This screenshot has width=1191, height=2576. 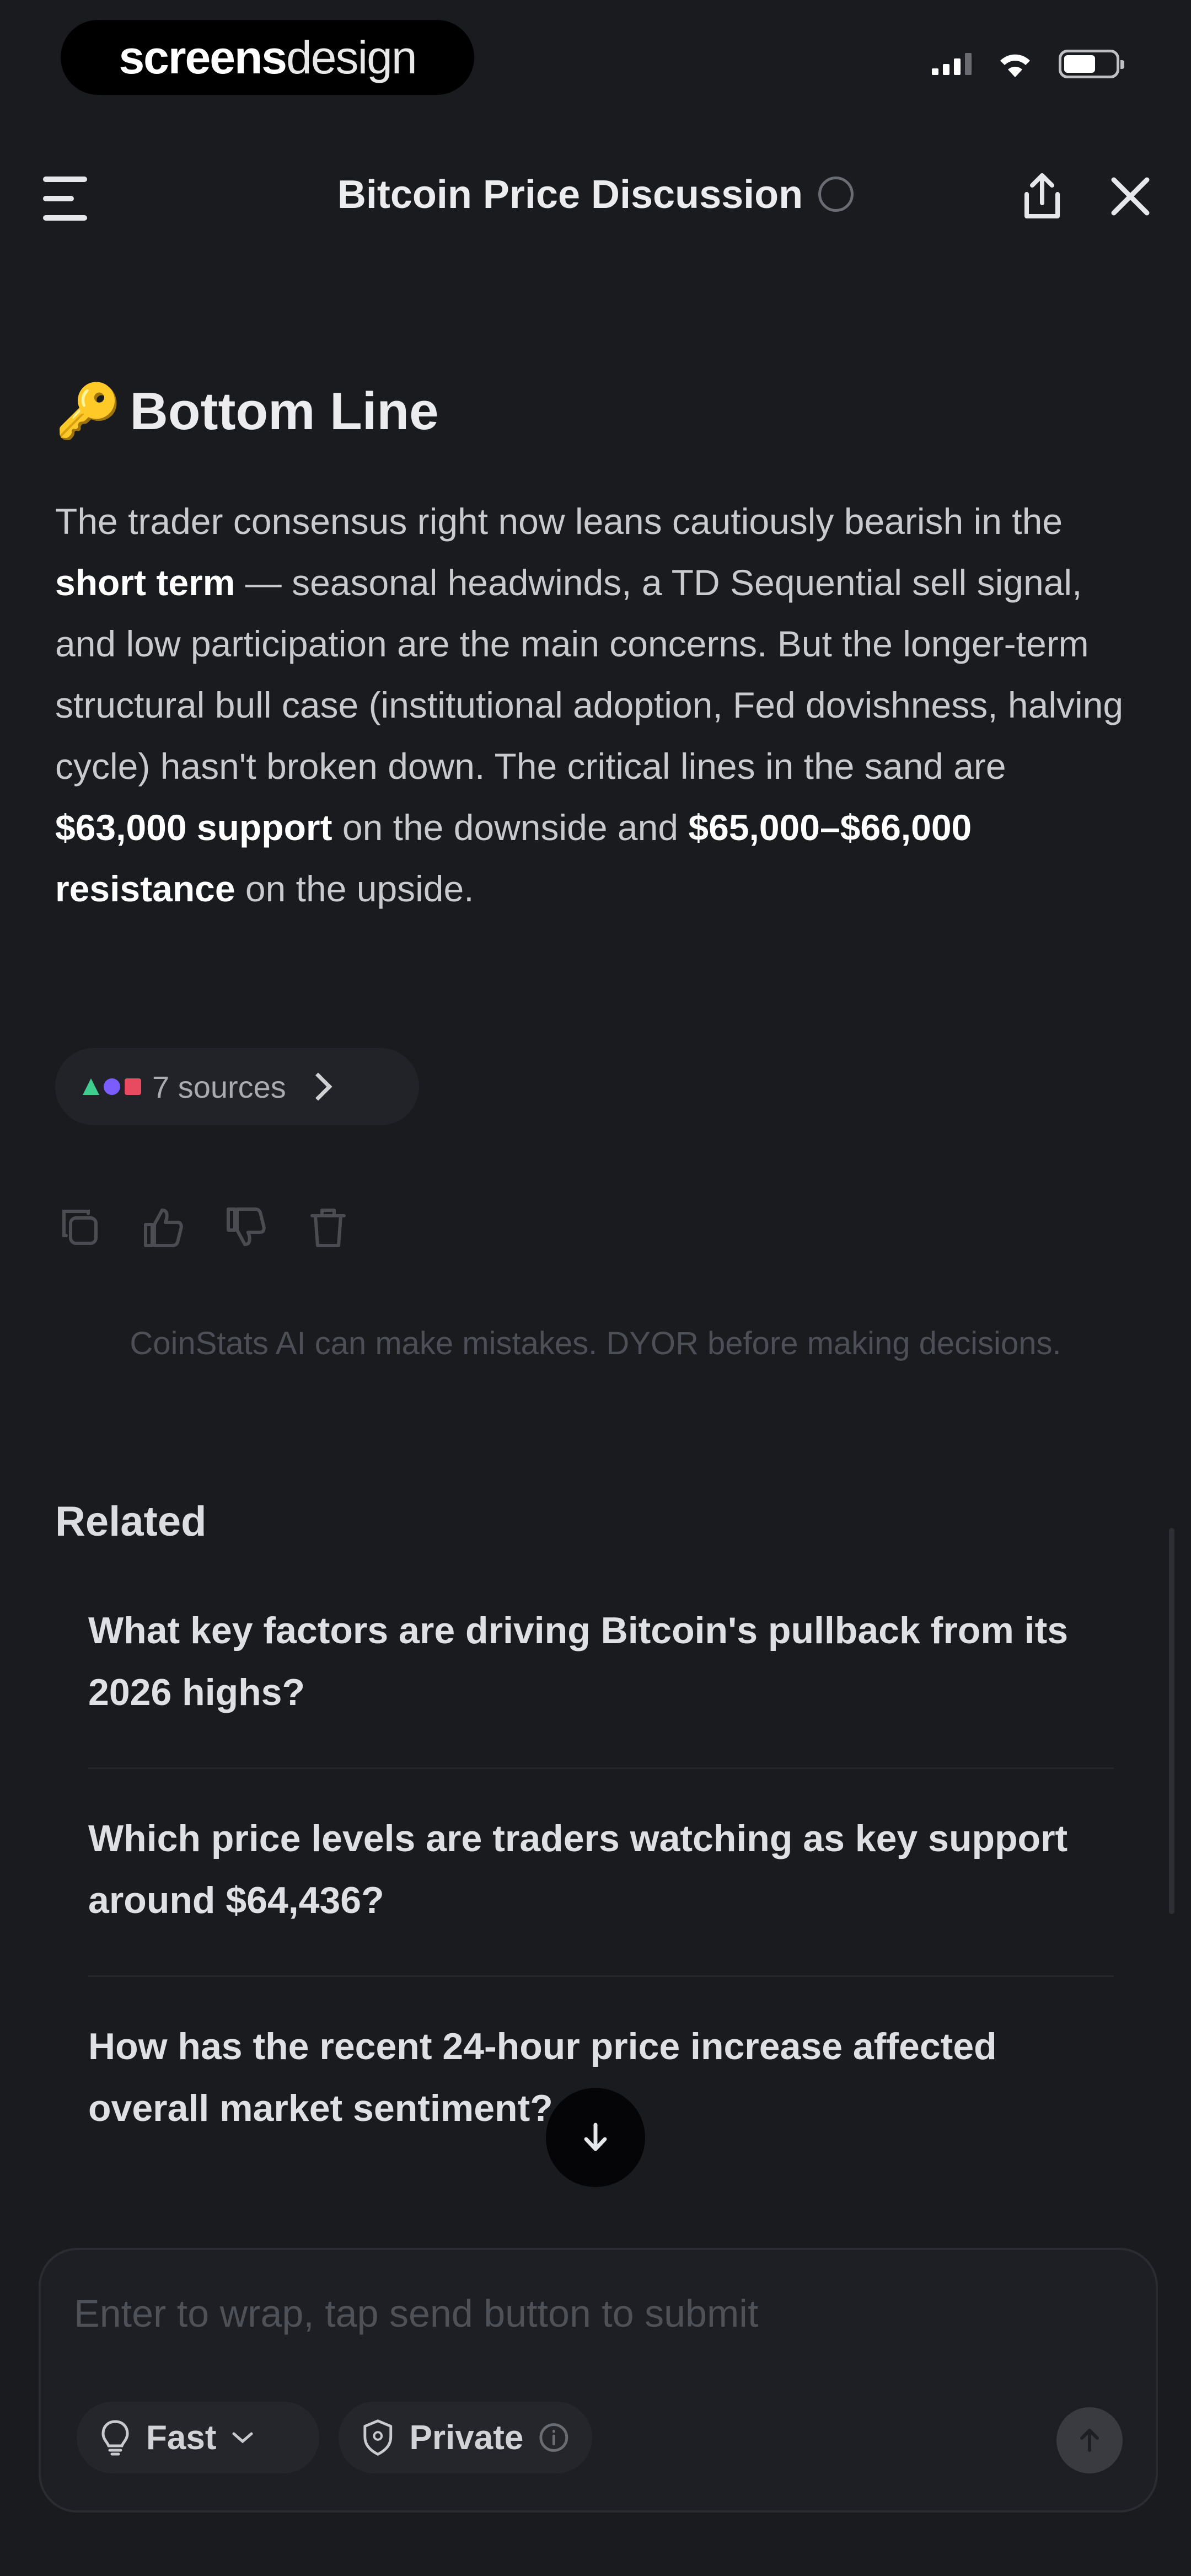 What do you see at coordinates (598, 2380) in the screenshot?
I see `message-composer: Fast Private` at bounding box center [598, 2380].